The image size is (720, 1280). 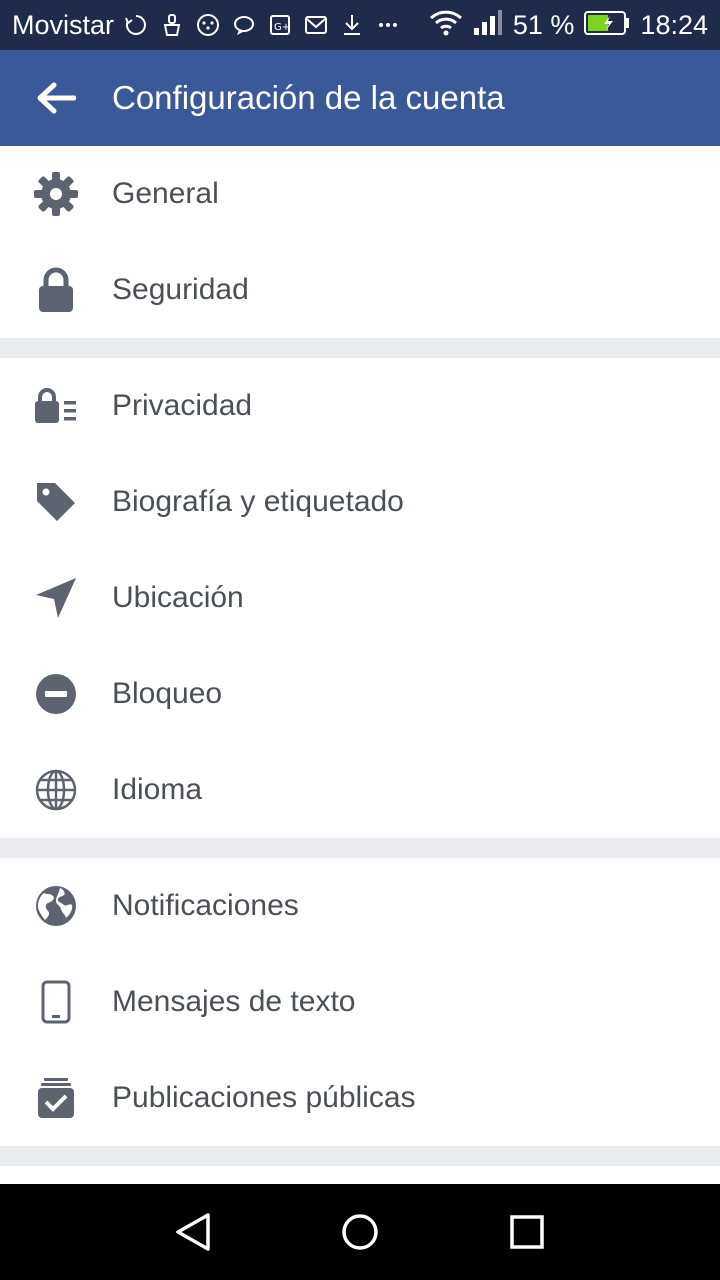 I want to click on battery-icon, so click(x=607, y=25).